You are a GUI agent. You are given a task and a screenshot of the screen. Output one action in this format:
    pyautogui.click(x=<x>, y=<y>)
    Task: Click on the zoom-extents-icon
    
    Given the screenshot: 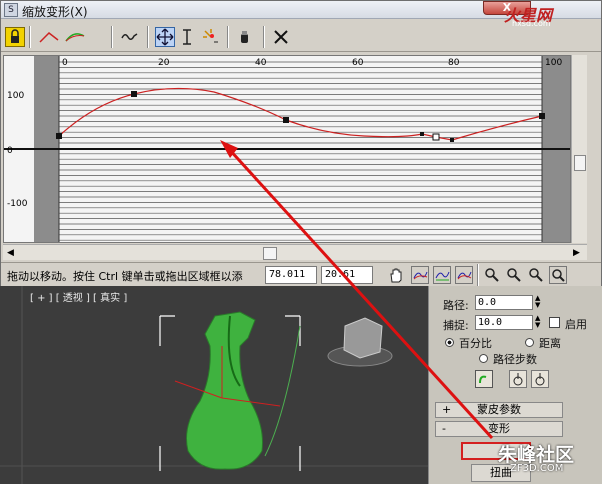 What is the action you would take?
    pyautogui.click(x=420, y=275)
    